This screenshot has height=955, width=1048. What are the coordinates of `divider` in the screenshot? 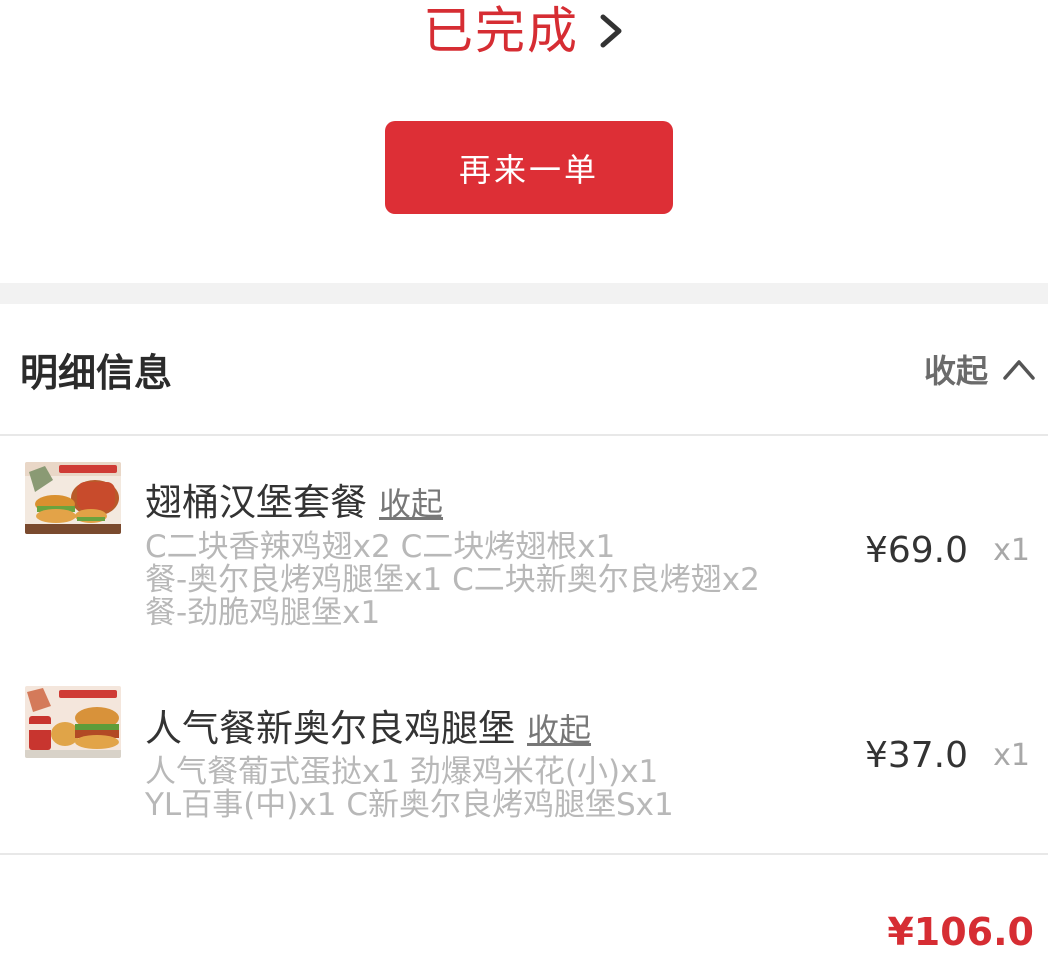 It's located at (524, 854).